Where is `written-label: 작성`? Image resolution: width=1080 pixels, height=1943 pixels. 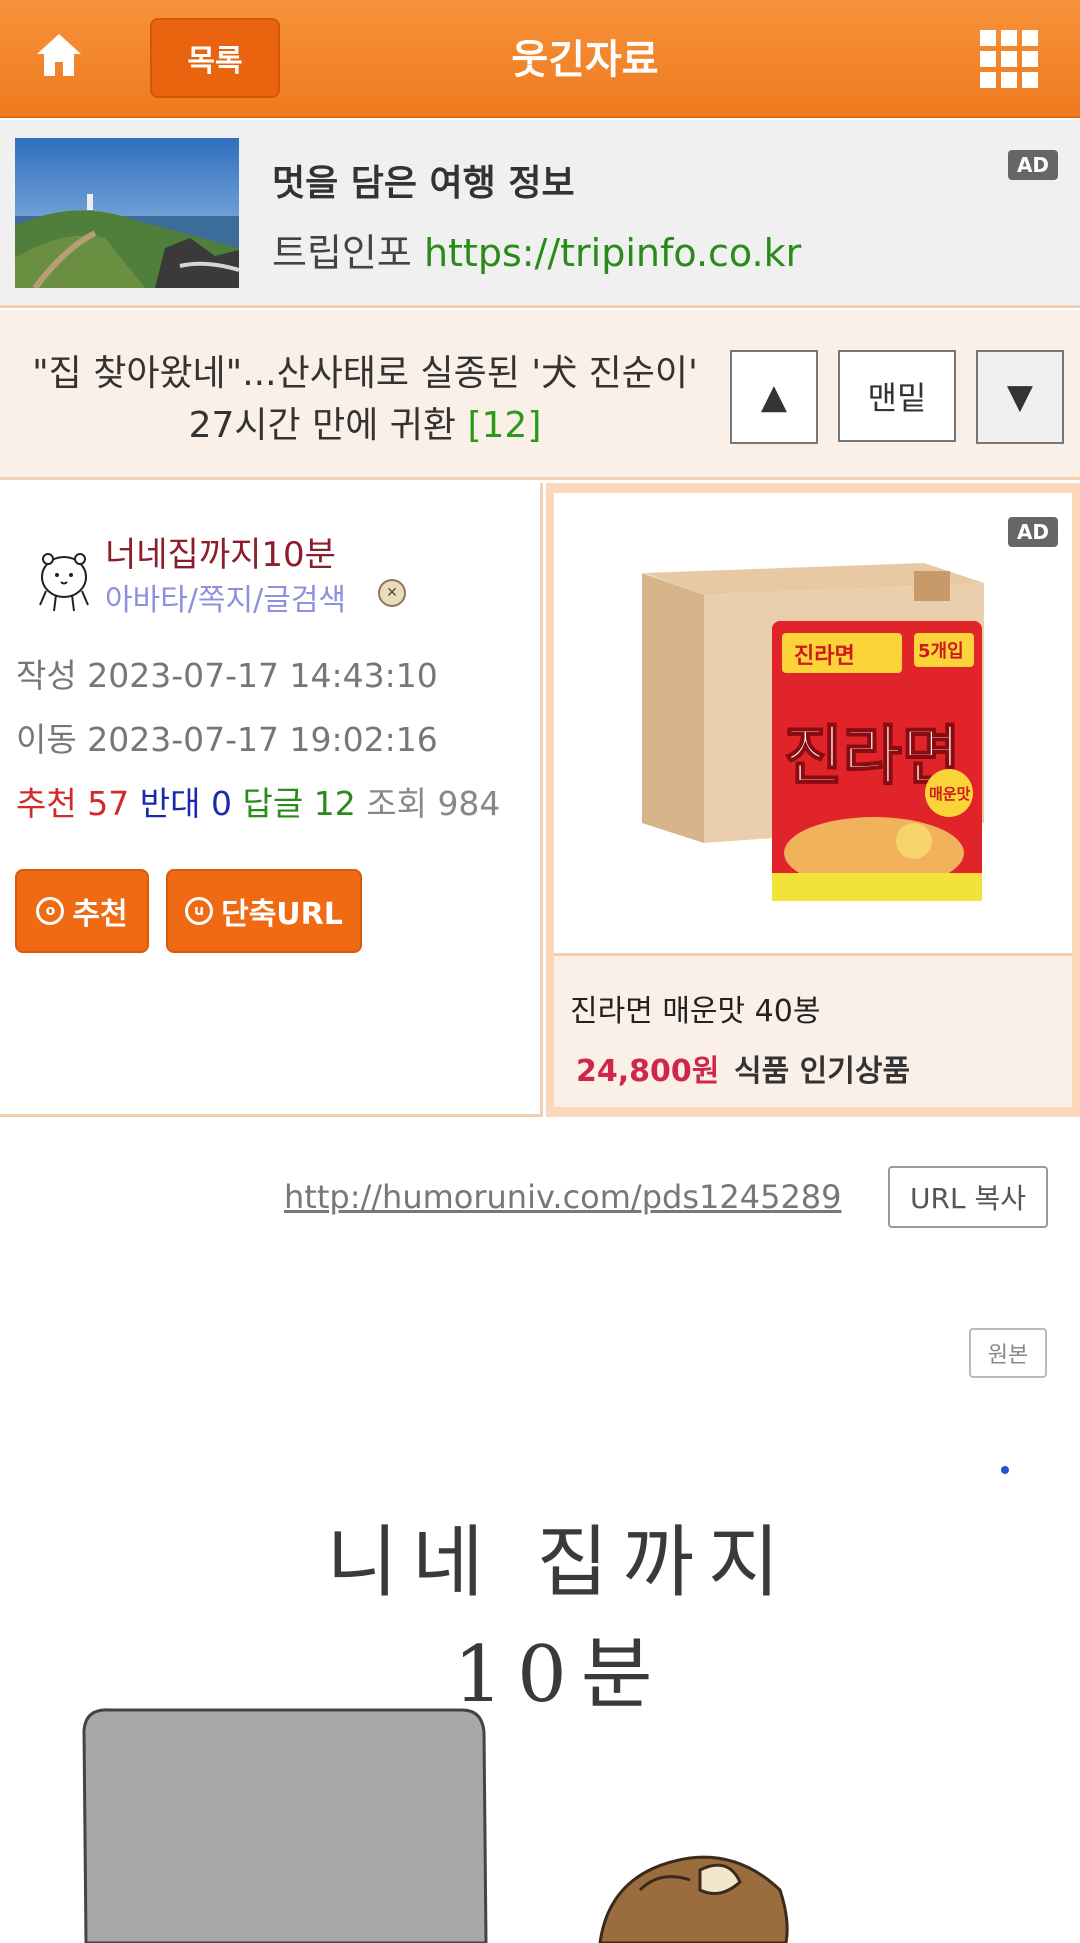
written-label: 작성 is located at coordinates (46, 675).